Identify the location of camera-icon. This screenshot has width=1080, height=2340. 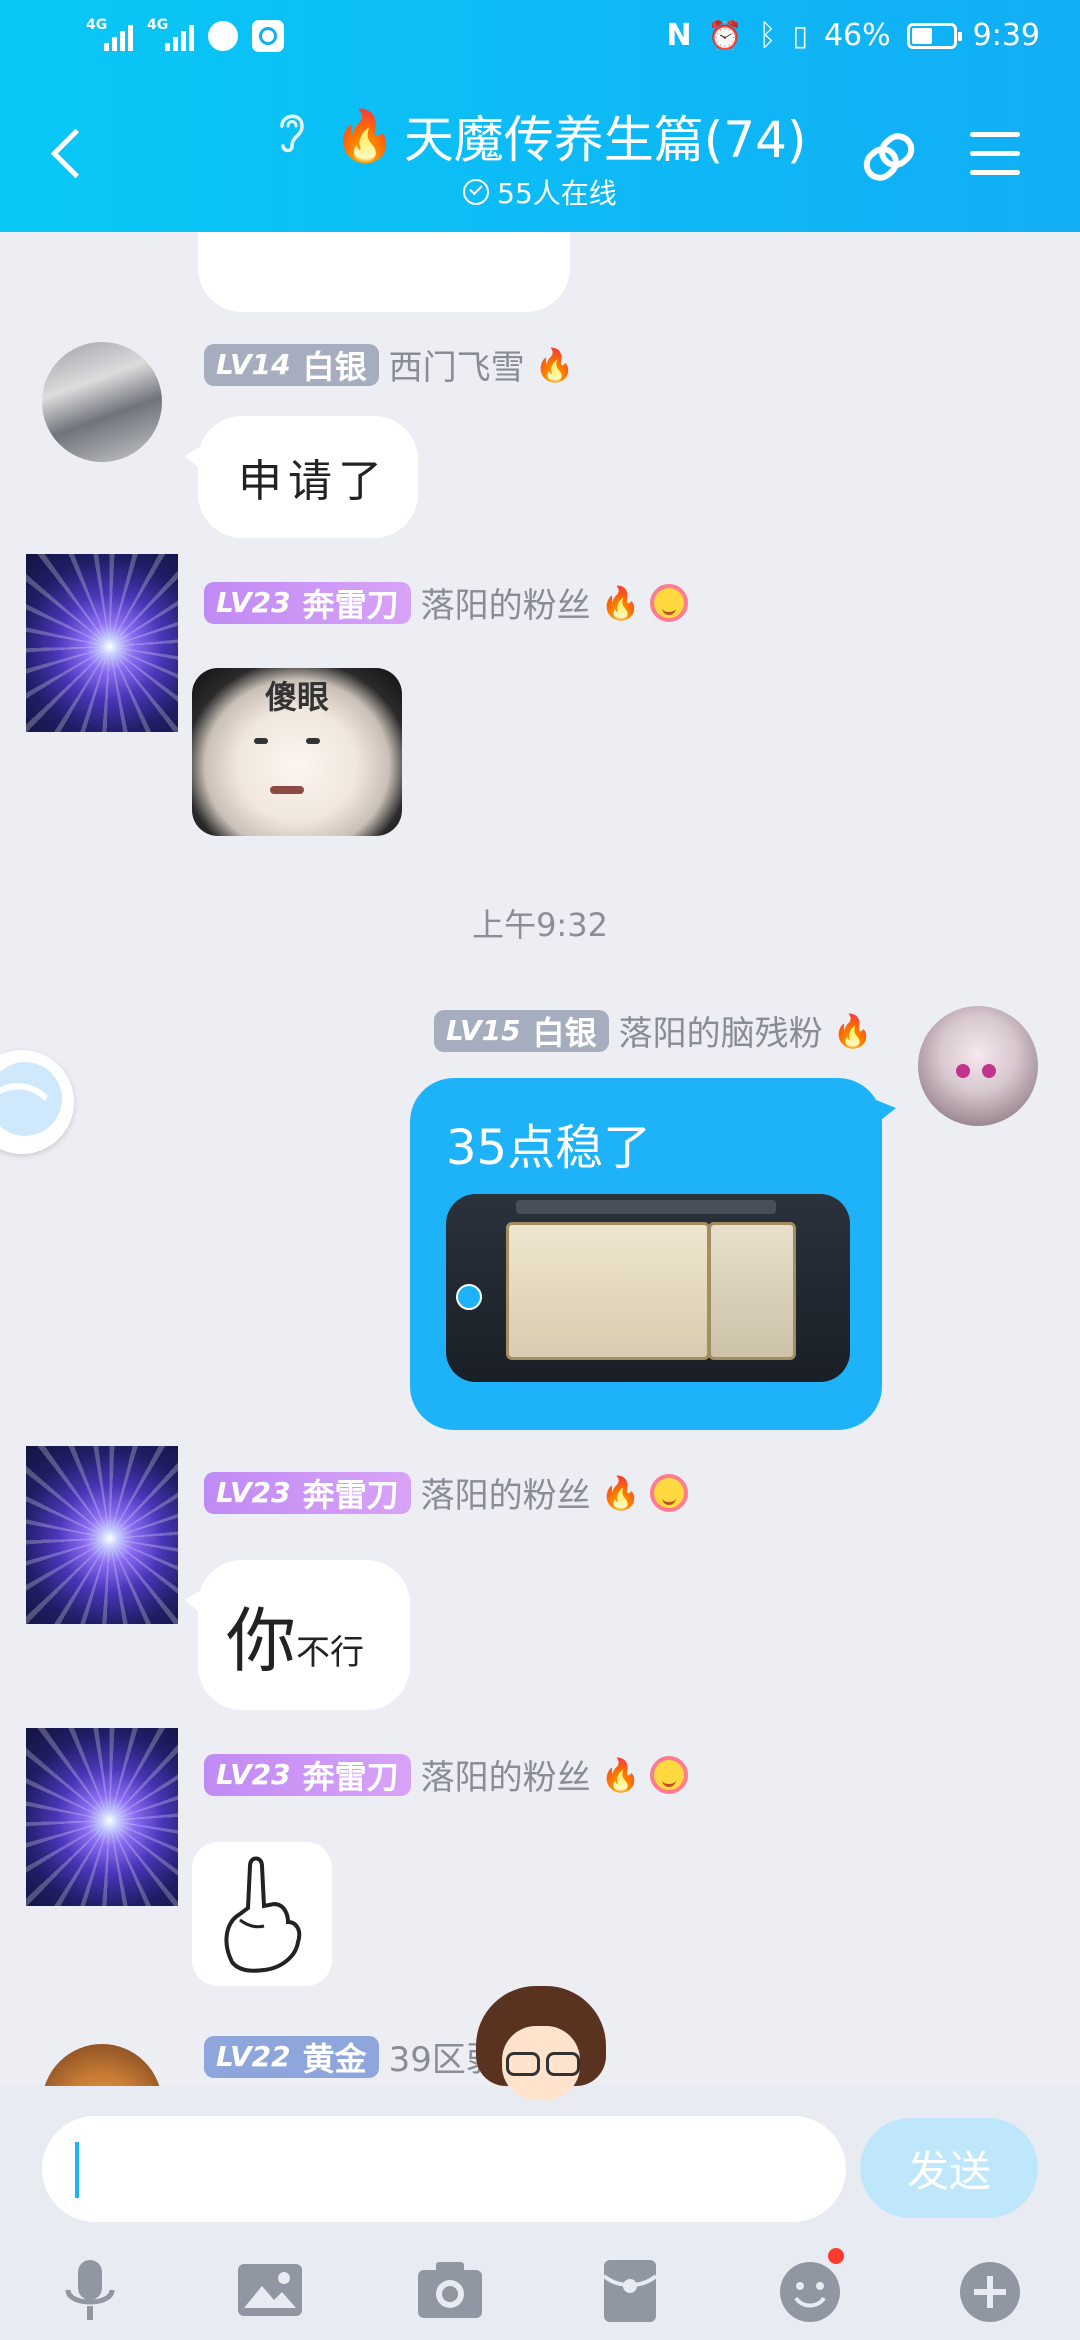
(450, 2290).